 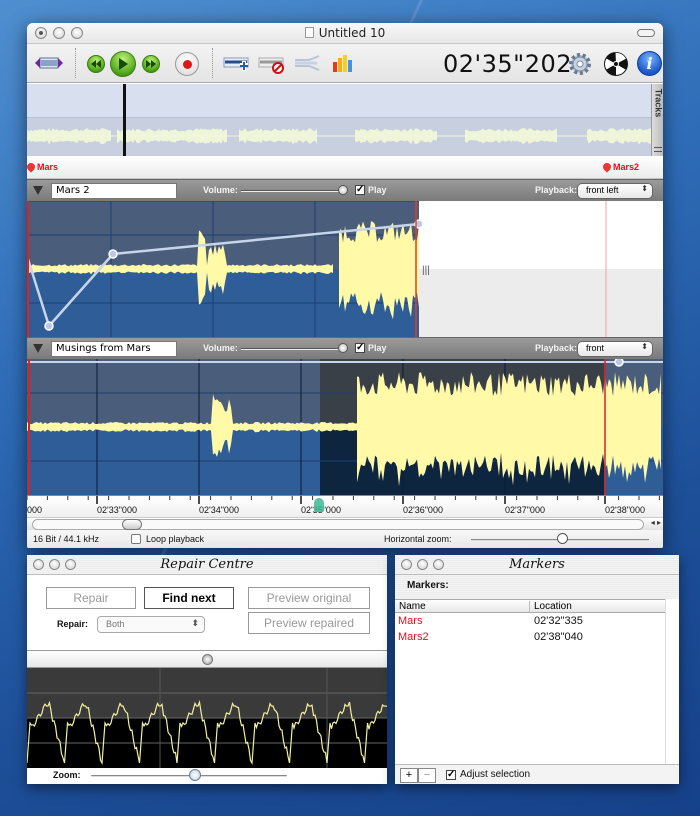 I want to click on title-bar: Untitled 10, so click(x=345, y=33).